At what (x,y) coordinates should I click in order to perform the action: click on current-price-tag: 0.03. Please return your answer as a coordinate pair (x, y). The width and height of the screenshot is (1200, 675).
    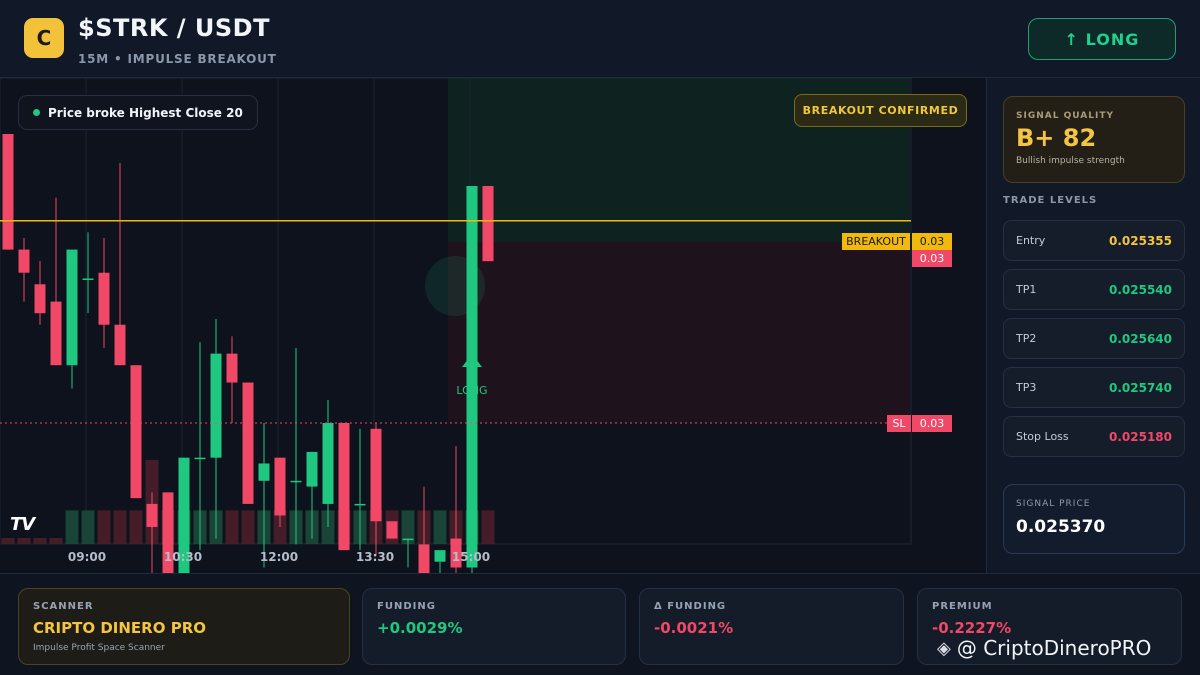
    Looking at the image, I should click on (932, 258).